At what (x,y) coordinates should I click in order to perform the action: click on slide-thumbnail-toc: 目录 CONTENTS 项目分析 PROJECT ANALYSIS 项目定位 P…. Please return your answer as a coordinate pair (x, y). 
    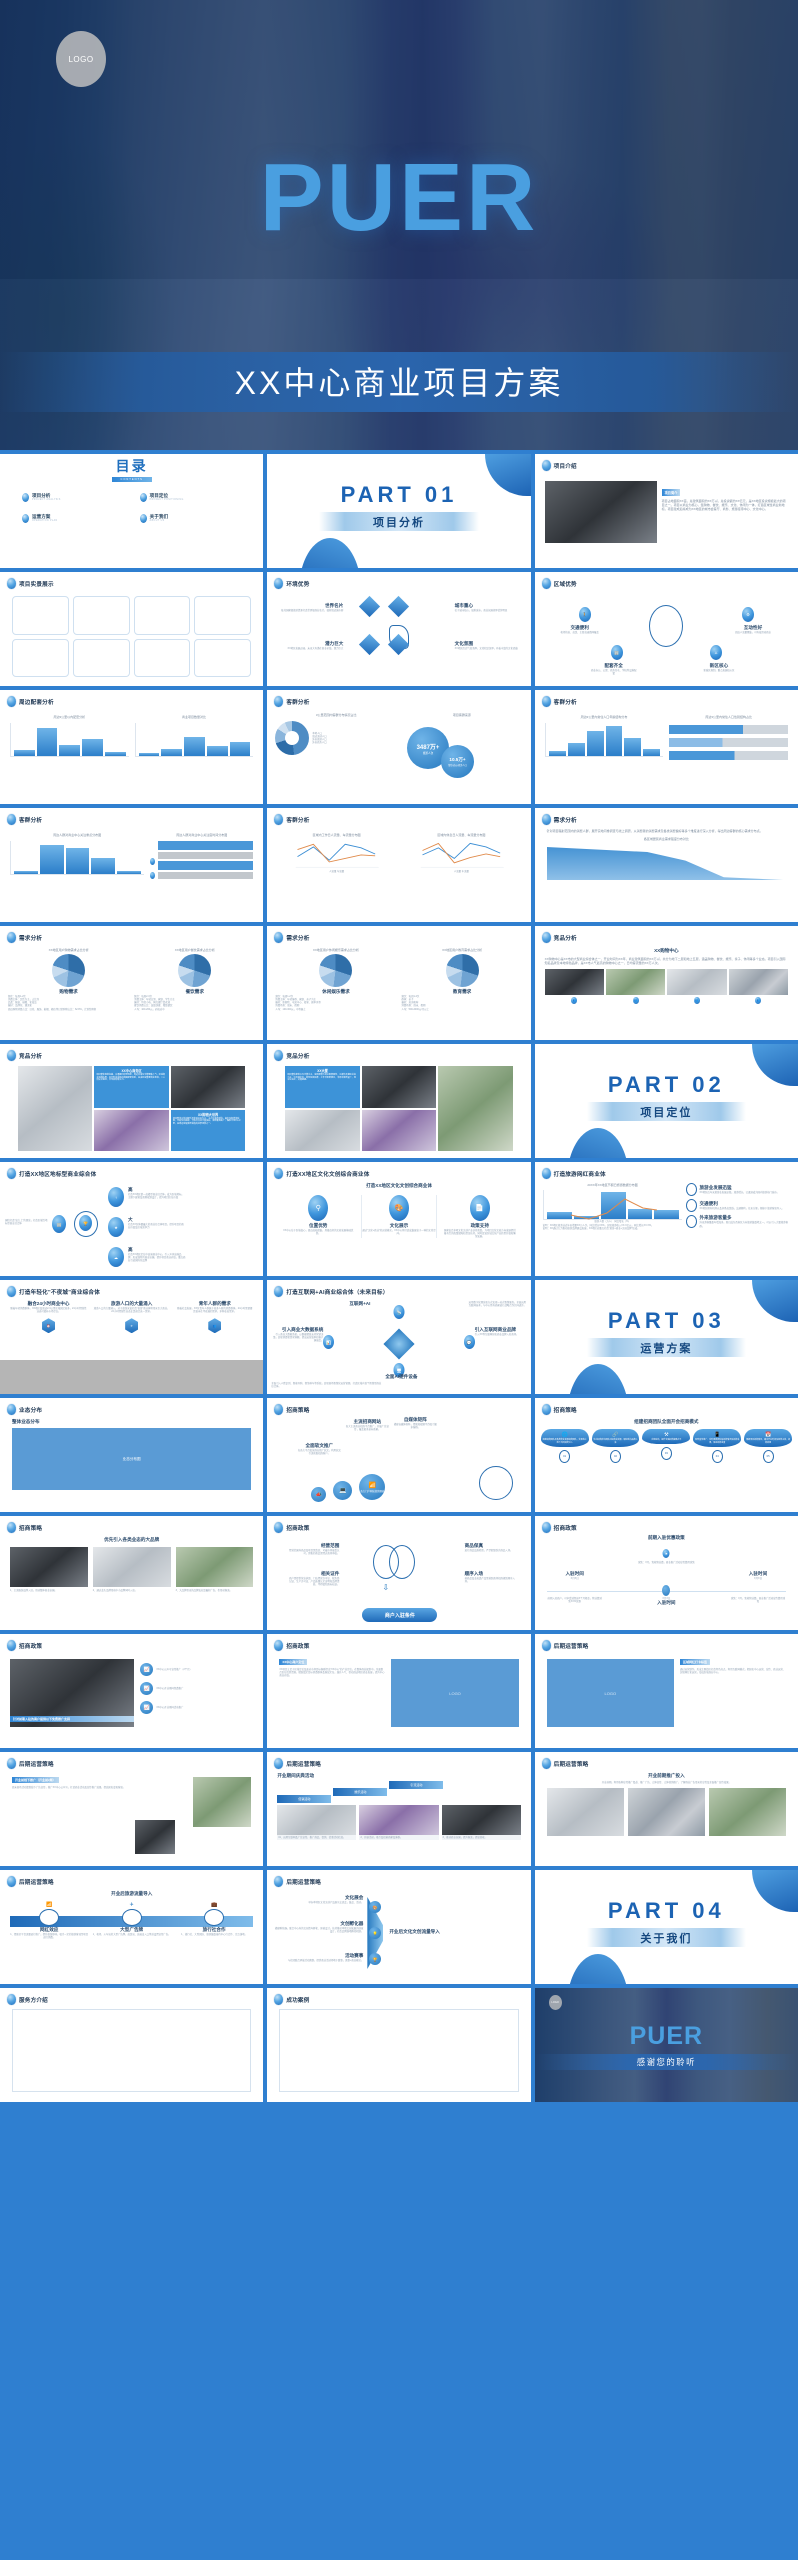
    Looking at the image, I should click on (132, 511).